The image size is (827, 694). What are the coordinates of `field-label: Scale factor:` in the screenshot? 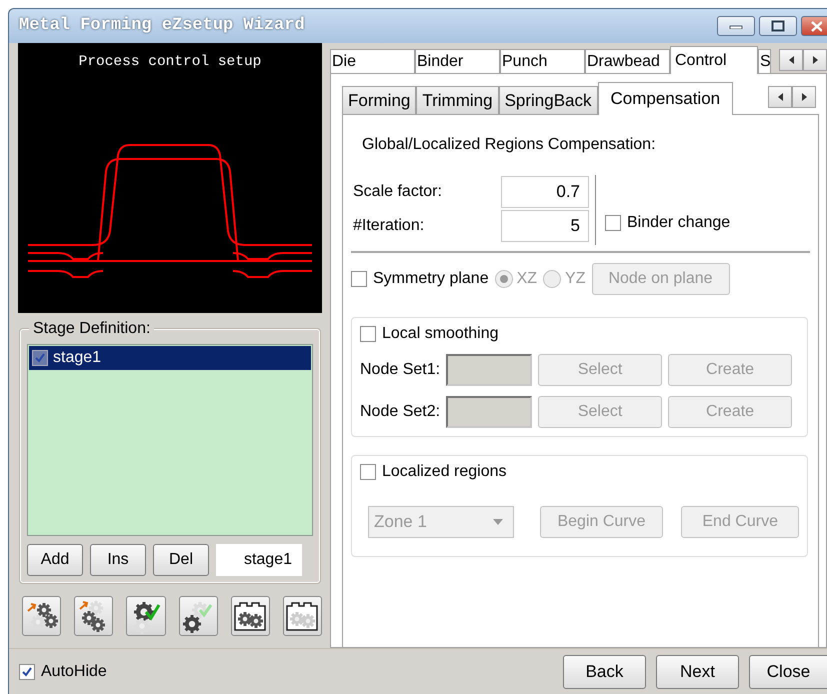 It's located at (397, 192).